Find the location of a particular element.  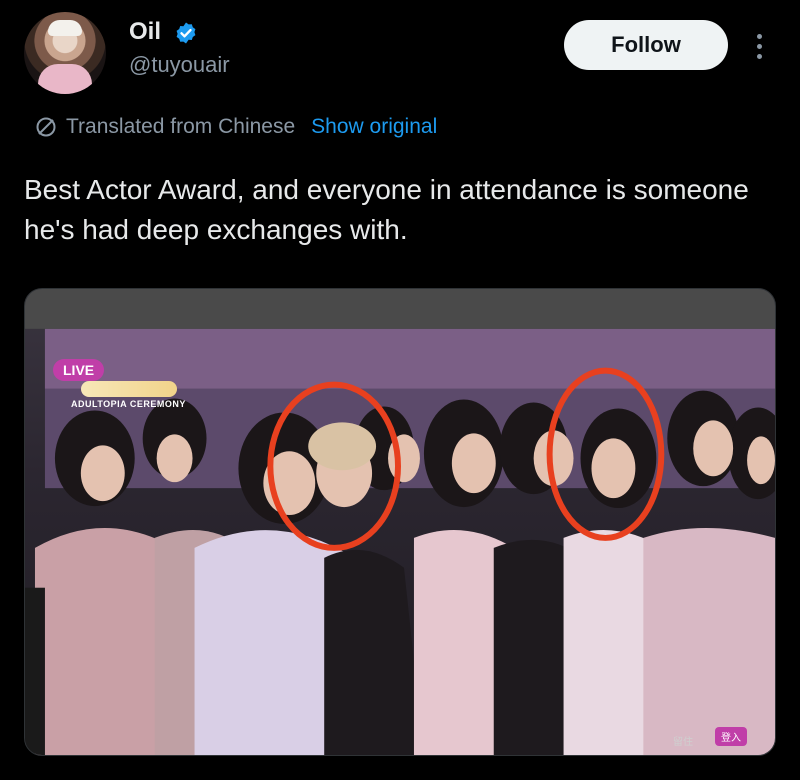

translated-label: Translated from Chinese is located at coordinates (181, 126).